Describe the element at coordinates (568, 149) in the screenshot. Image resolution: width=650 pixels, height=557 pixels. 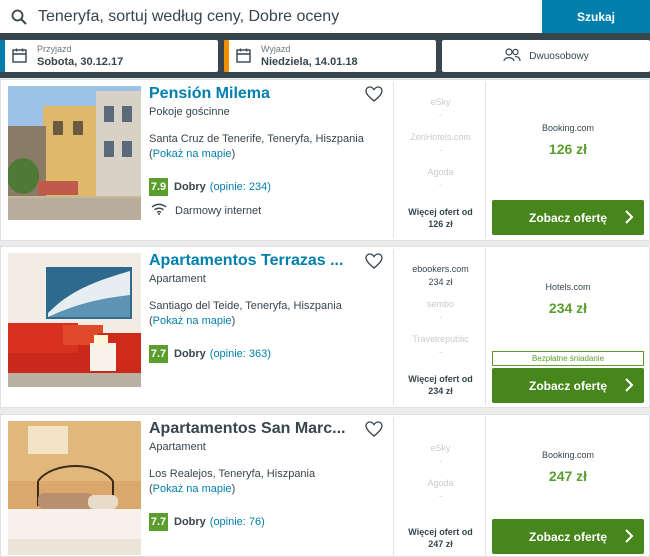
I see `best-price: 126 zł` at that location.